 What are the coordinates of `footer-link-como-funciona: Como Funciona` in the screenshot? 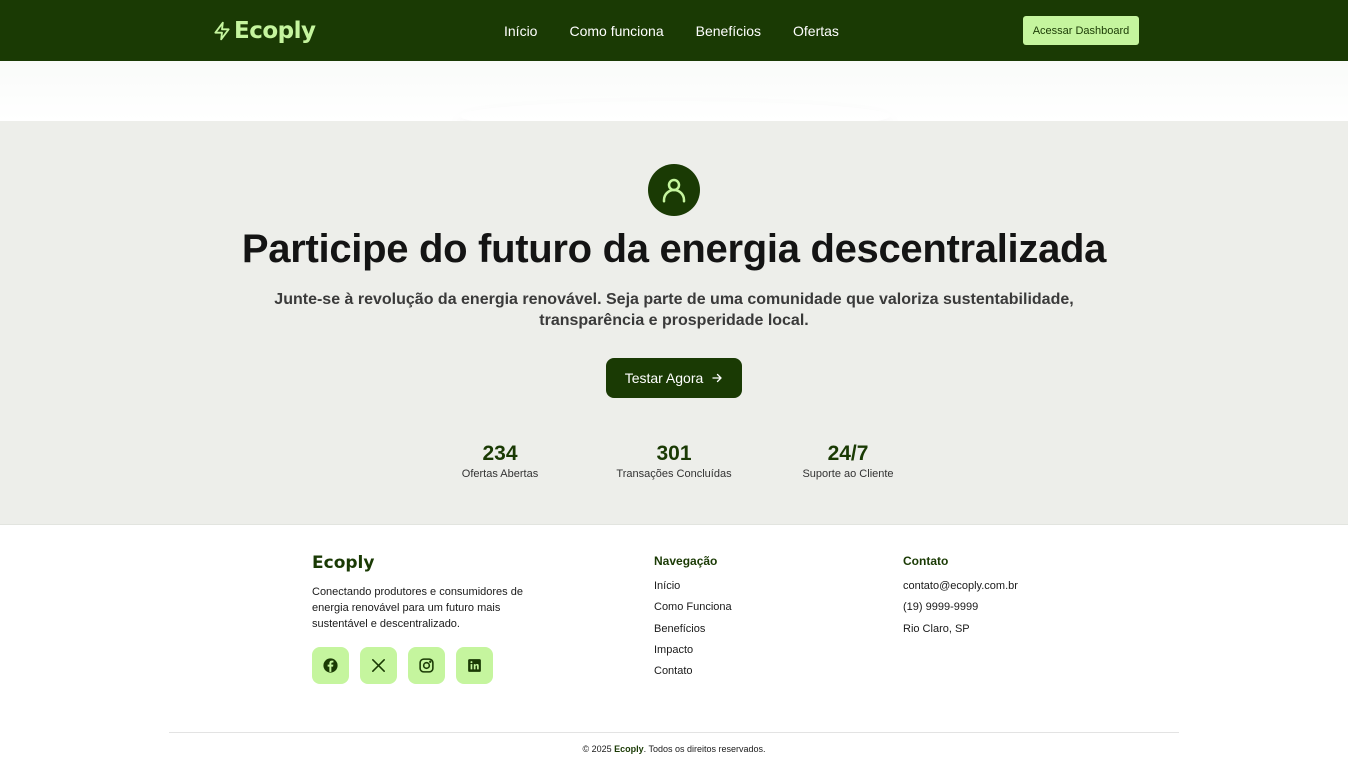 It's located at (693, 607).